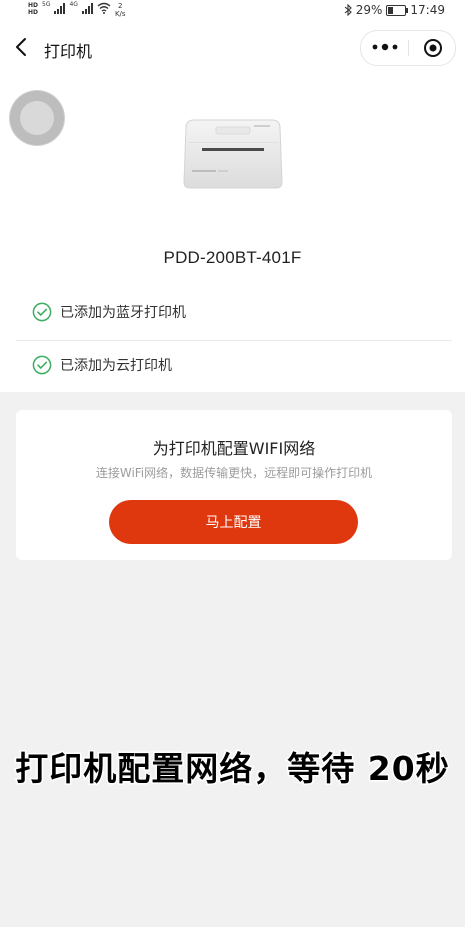 The width and height of the screenshot is (465, 927). What do you see at coordinates (385, 47) in the screenshot?
I see `more-dots-icon` at bounding box center [385, 47].